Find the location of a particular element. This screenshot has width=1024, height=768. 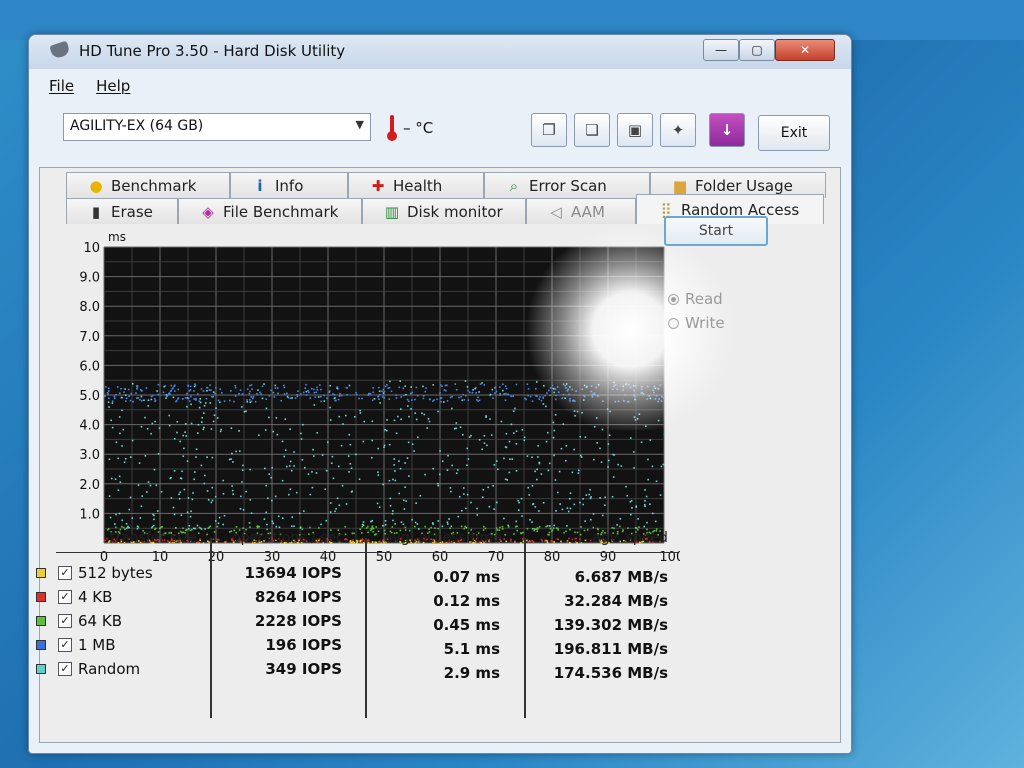

ops-cell: 196 IOPS is located at coordinates (303, 645).